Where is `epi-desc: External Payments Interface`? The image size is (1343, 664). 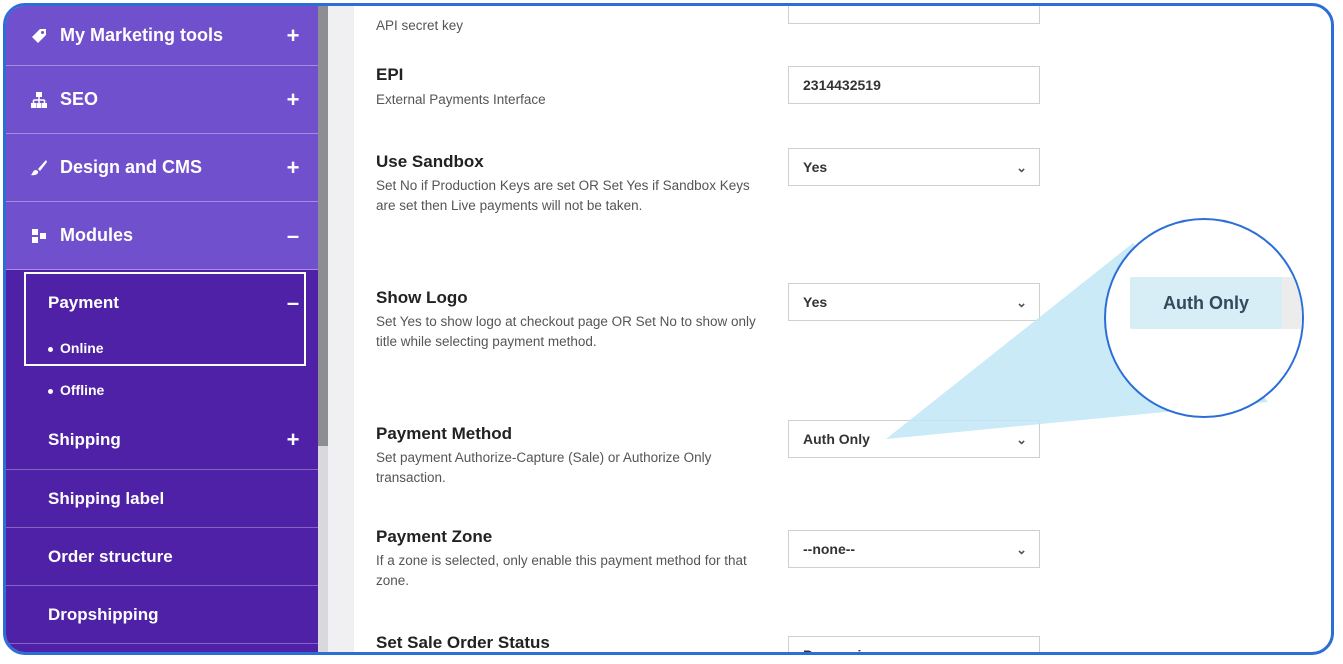 epi-desc: External Payments Interface is located at coordinates (461, 99).